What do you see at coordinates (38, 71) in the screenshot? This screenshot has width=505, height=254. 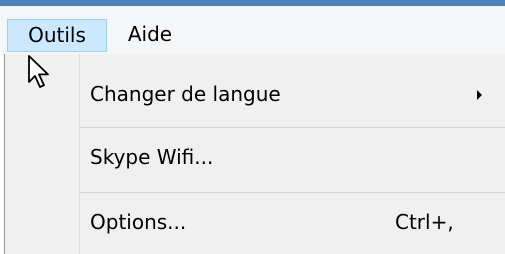 I see `mouse-pointer-icon` at bounding box center [38, 71].